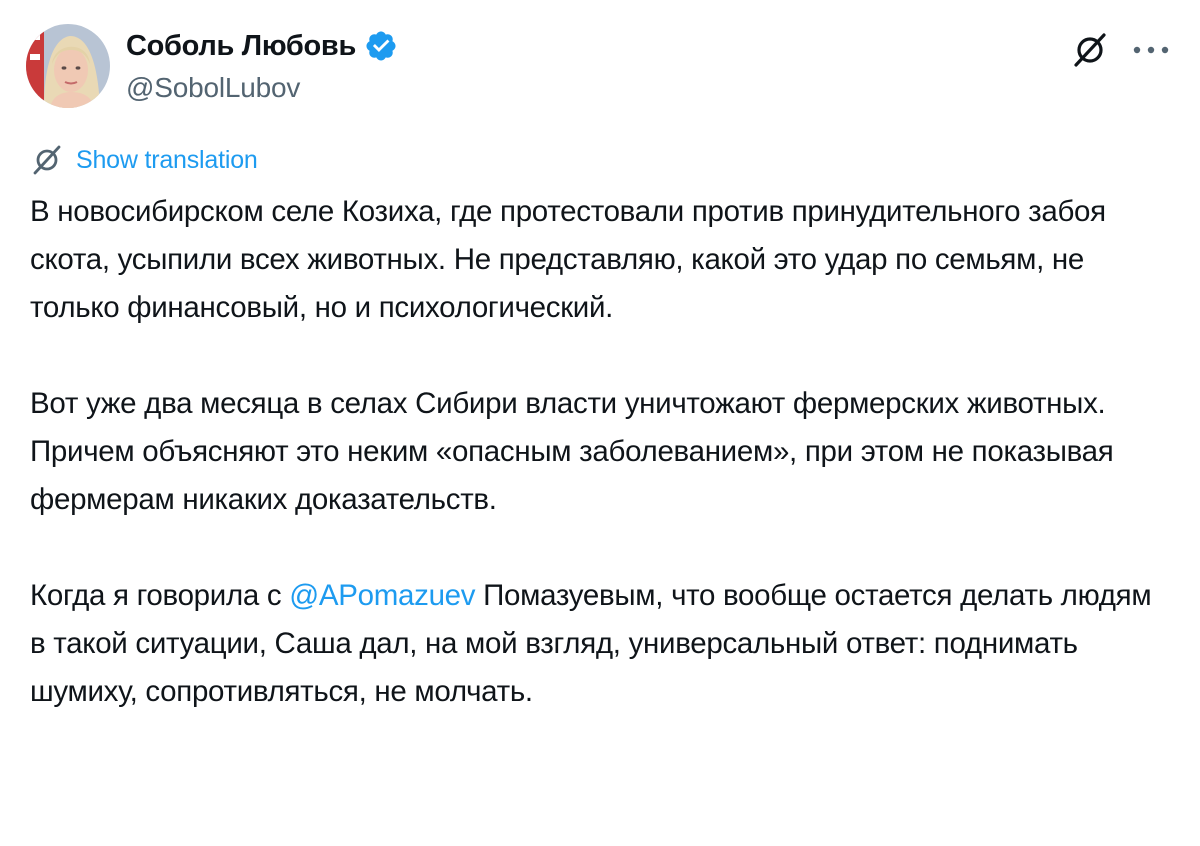 This screenshot has width=1200, height=846. I want to click on author-name: Соболь Любовь, so click(241, 46).